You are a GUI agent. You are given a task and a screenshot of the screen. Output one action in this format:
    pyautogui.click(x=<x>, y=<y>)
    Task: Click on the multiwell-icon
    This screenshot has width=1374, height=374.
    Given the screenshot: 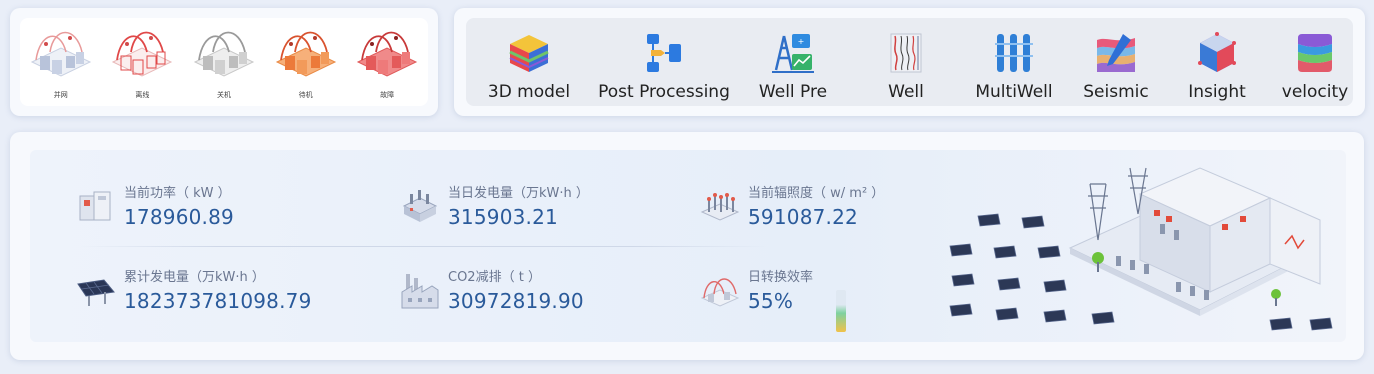 What is the action you would take?
    pyautogui.click(x=1014, y=53)
    